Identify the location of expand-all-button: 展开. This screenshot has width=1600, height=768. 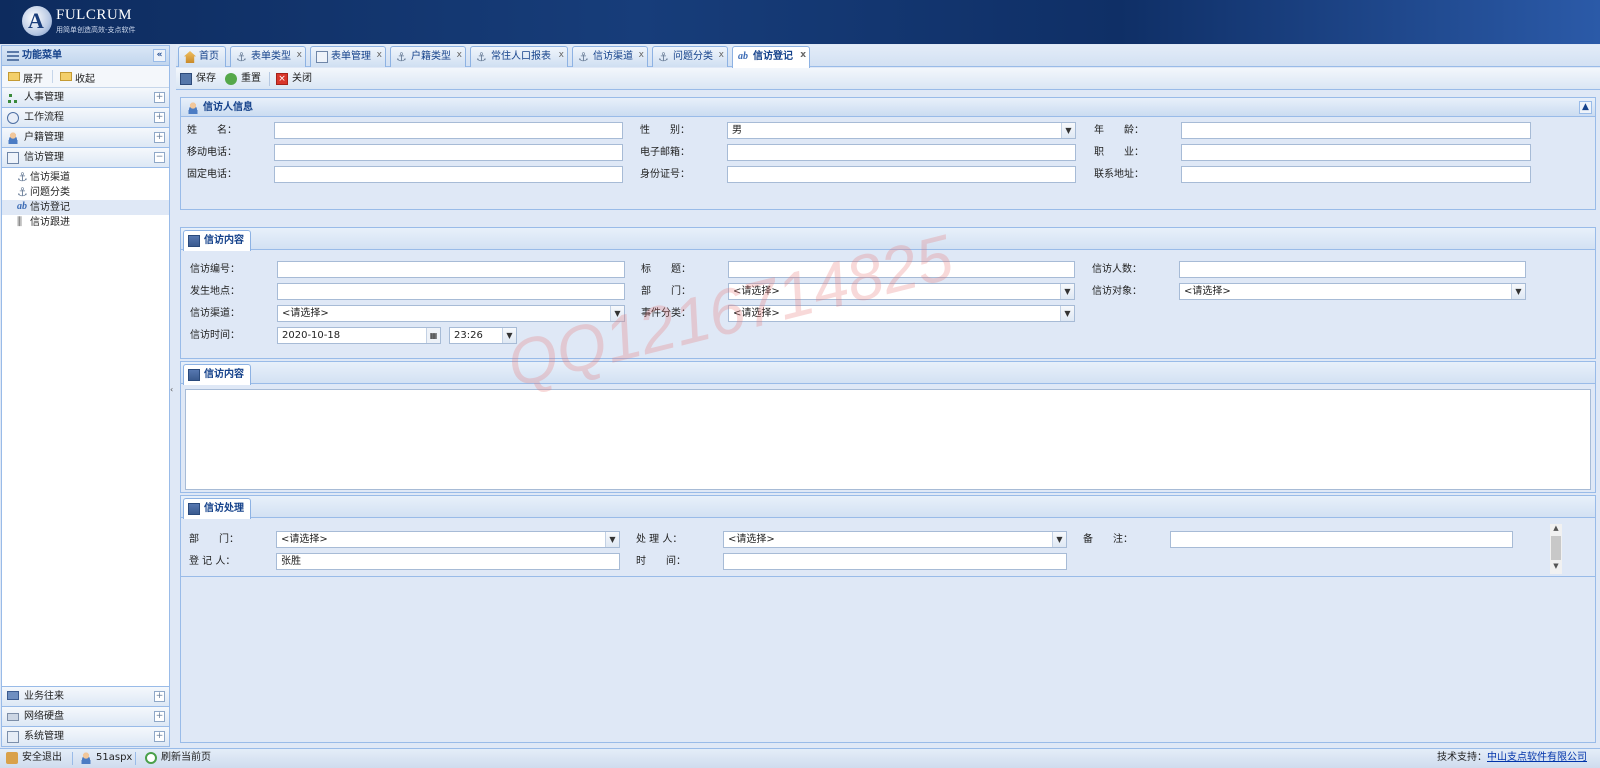
(25, 77).